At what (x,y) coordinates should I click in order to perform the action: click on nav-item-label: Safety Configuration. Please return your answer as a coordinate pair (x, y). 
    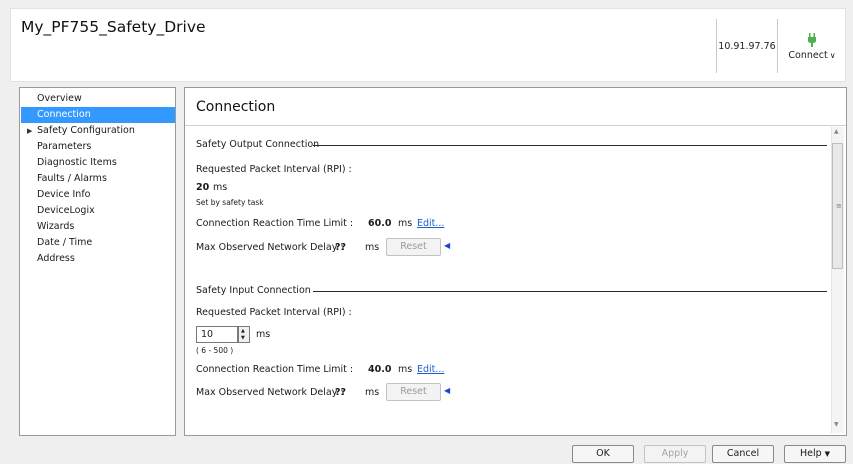
    Looking at the image, I should click on (86, 130).